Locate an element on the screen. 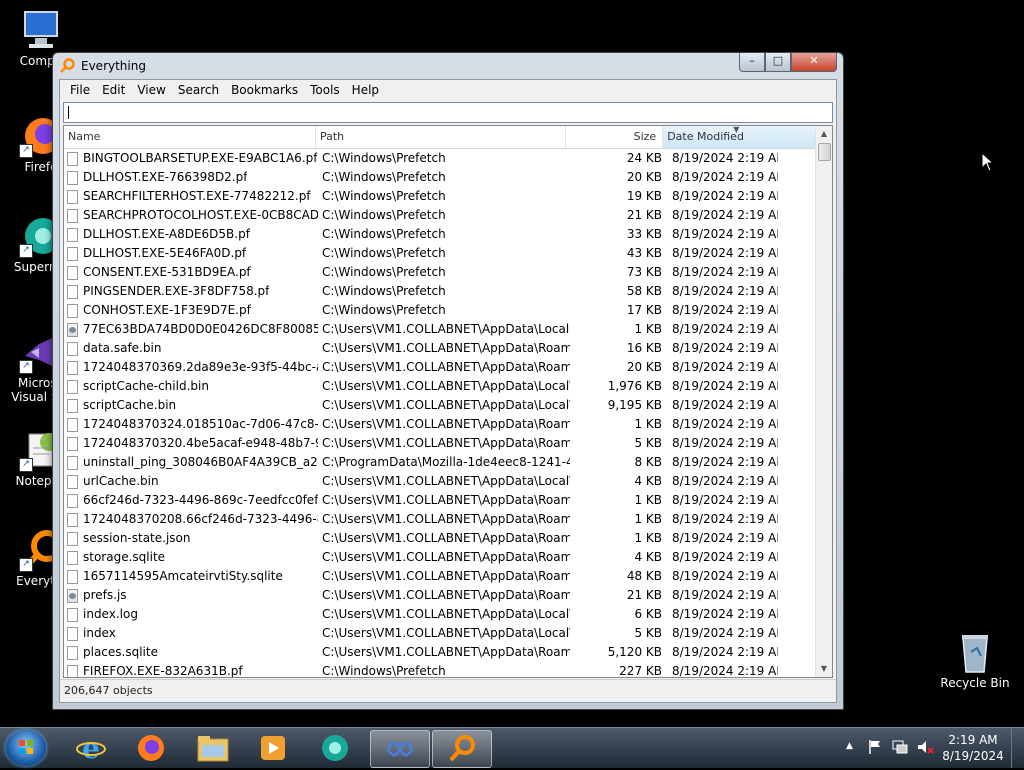 The width and height of the screenshot is (1024, 770). cell-name: DLLHOST.EXE-5E46FA0D.pf is located at coordinates (191, 253).